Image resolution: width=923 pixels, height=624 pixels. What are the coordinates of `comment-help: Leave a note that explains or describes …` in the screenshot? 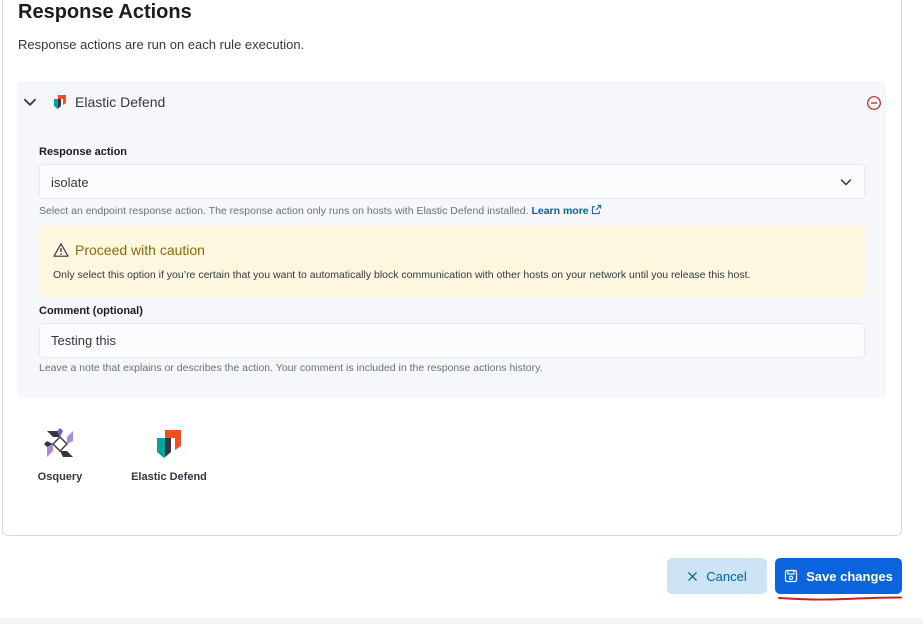 It's located at (291, 368).